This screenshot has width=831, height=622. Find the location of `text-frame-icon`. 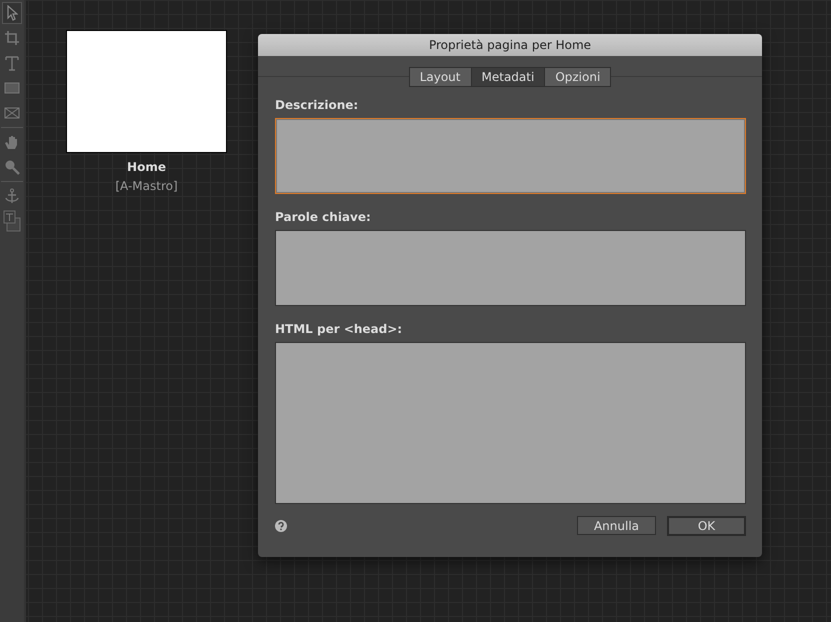

text-frame-icon is located at coordinates (12, 221).